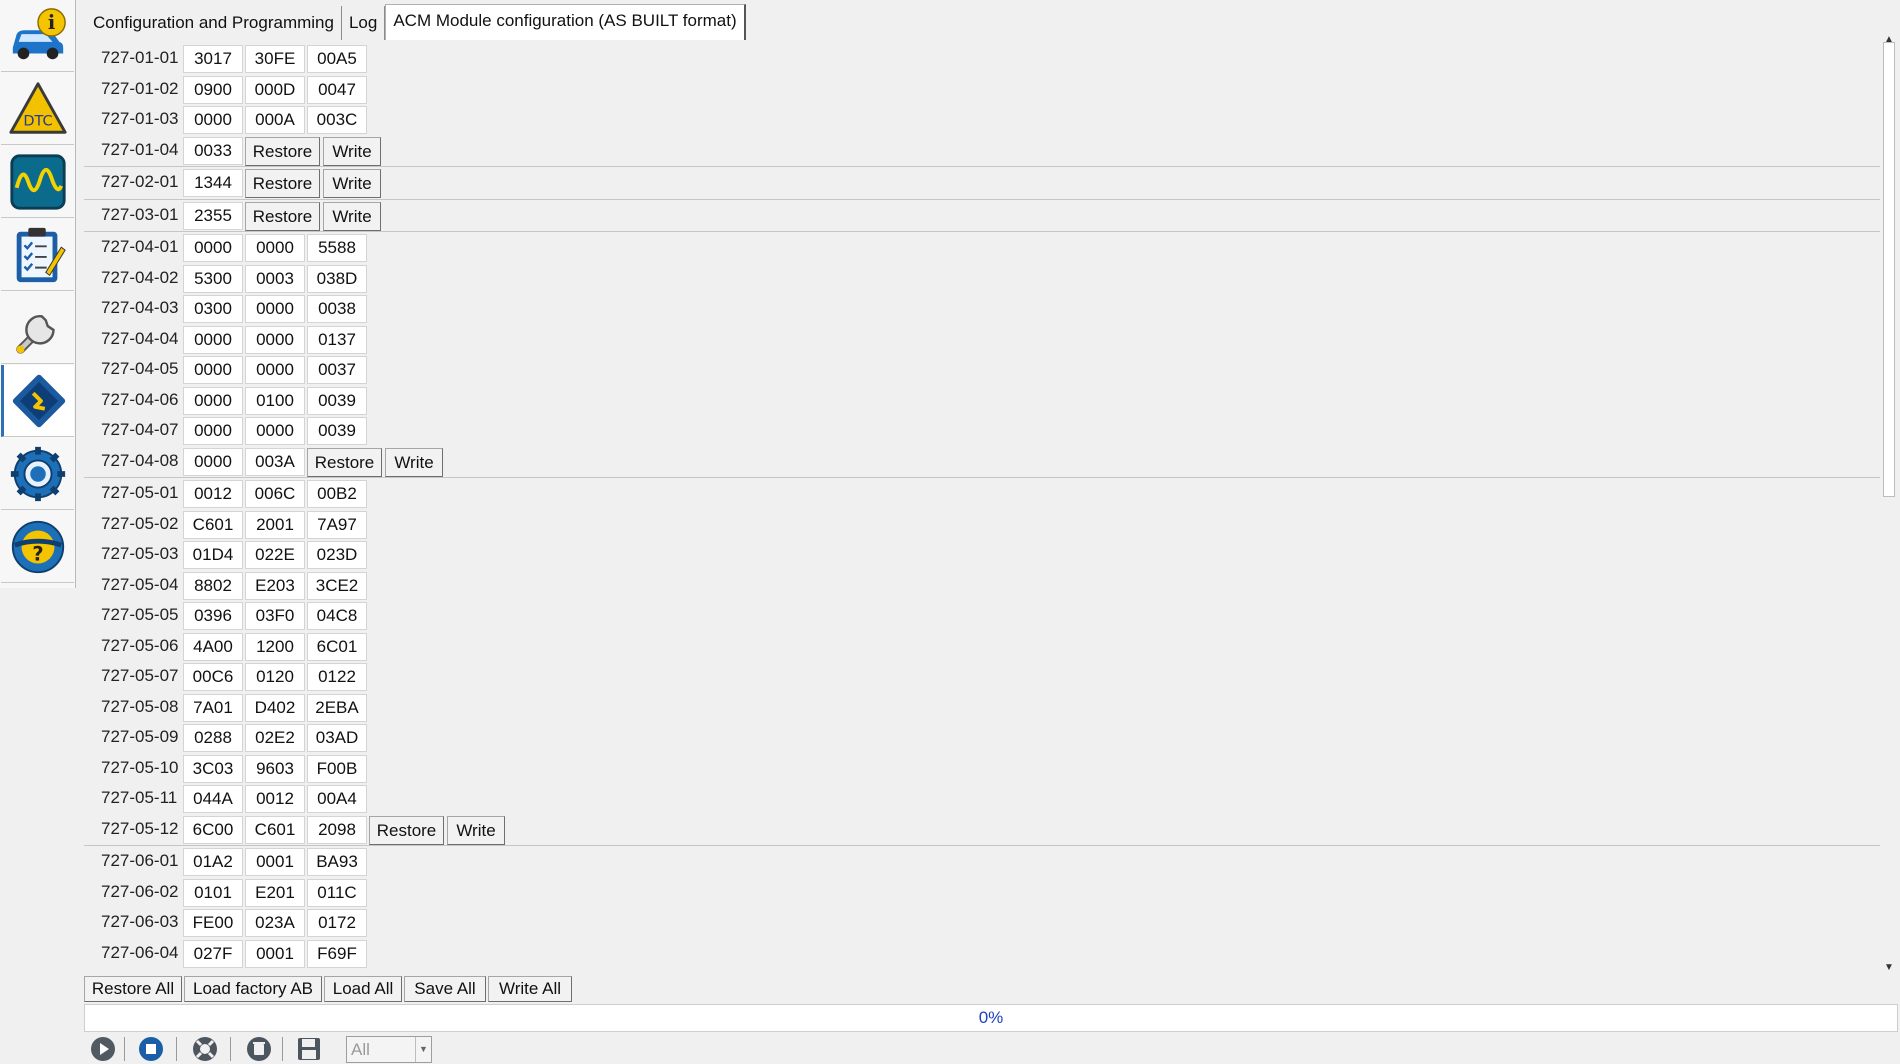  What do you see at coordinates (253, 989) in the screenshot?
I see `load-factory-ab-button: Load factory AB` at bounding box center [253, 989].